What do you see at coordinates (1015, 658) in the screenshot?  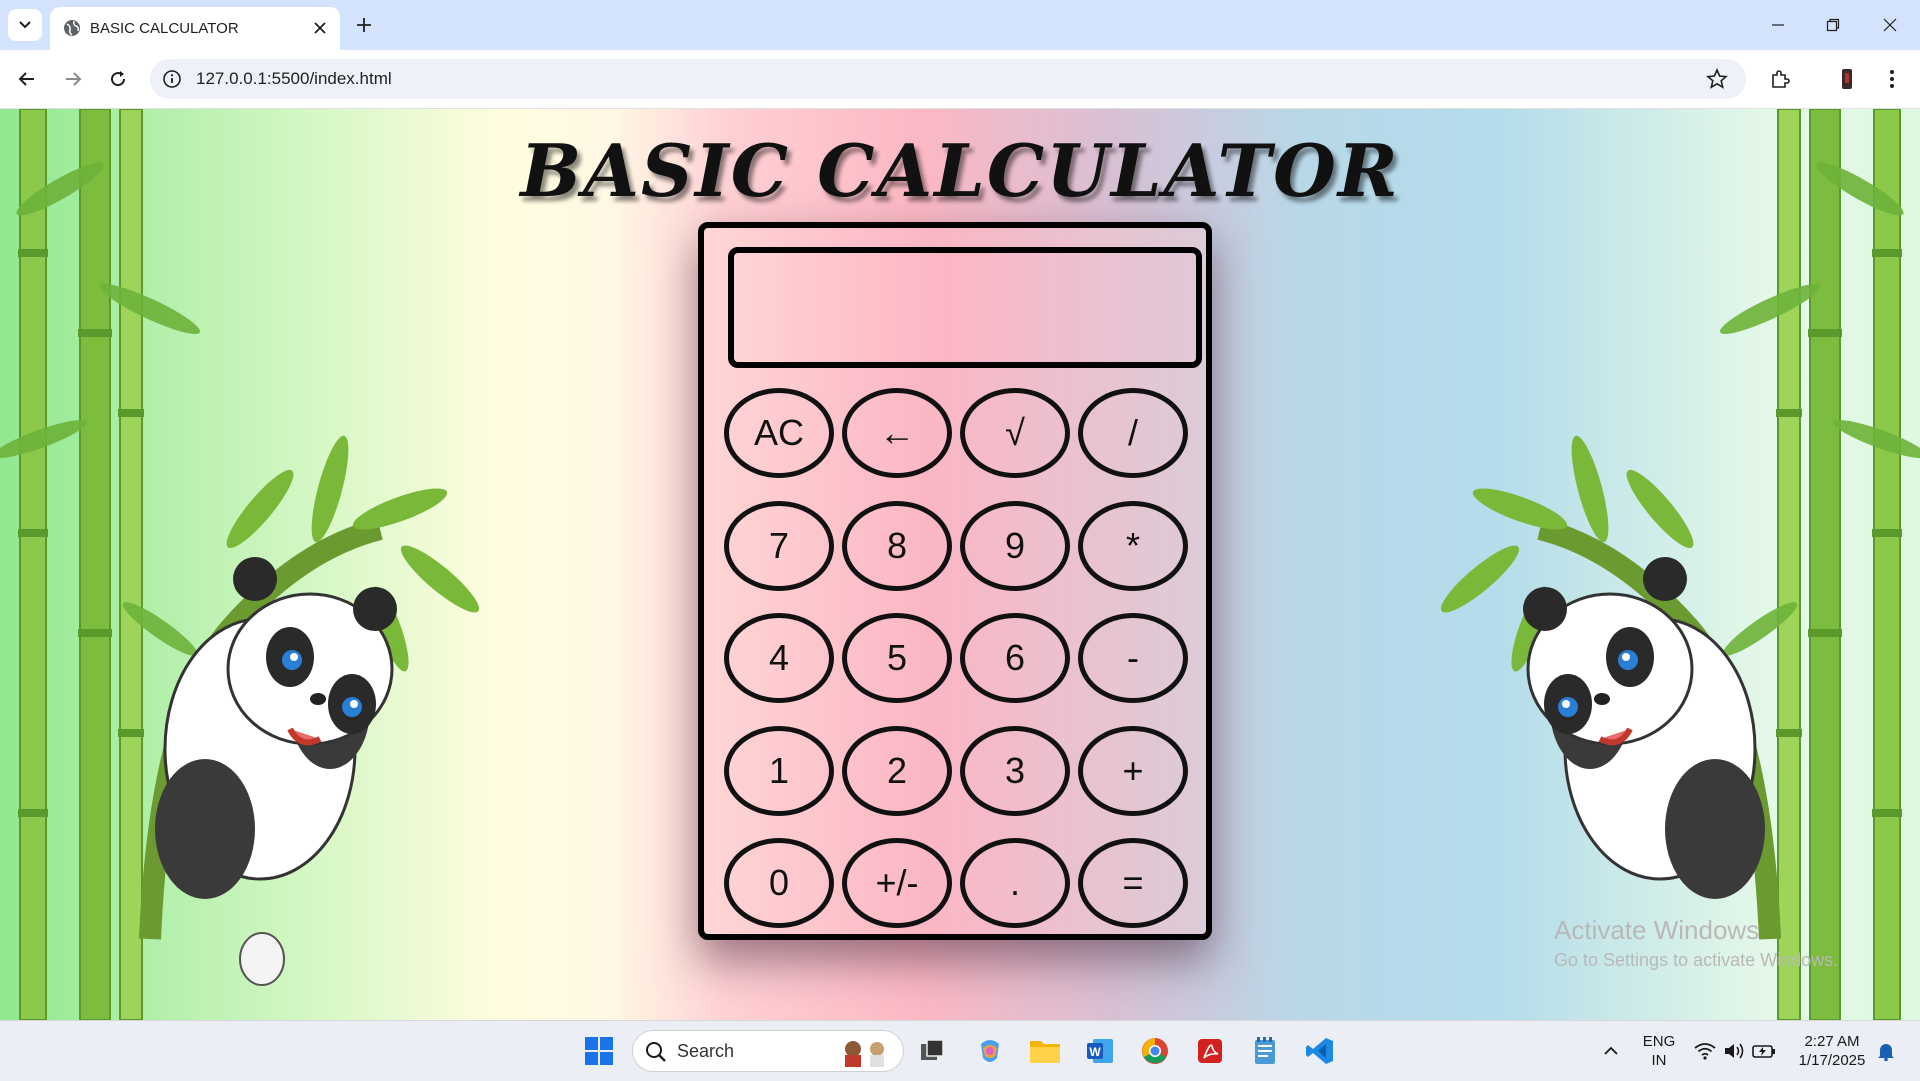 I see `key-6: 6` at bounding box center [1015, 658].